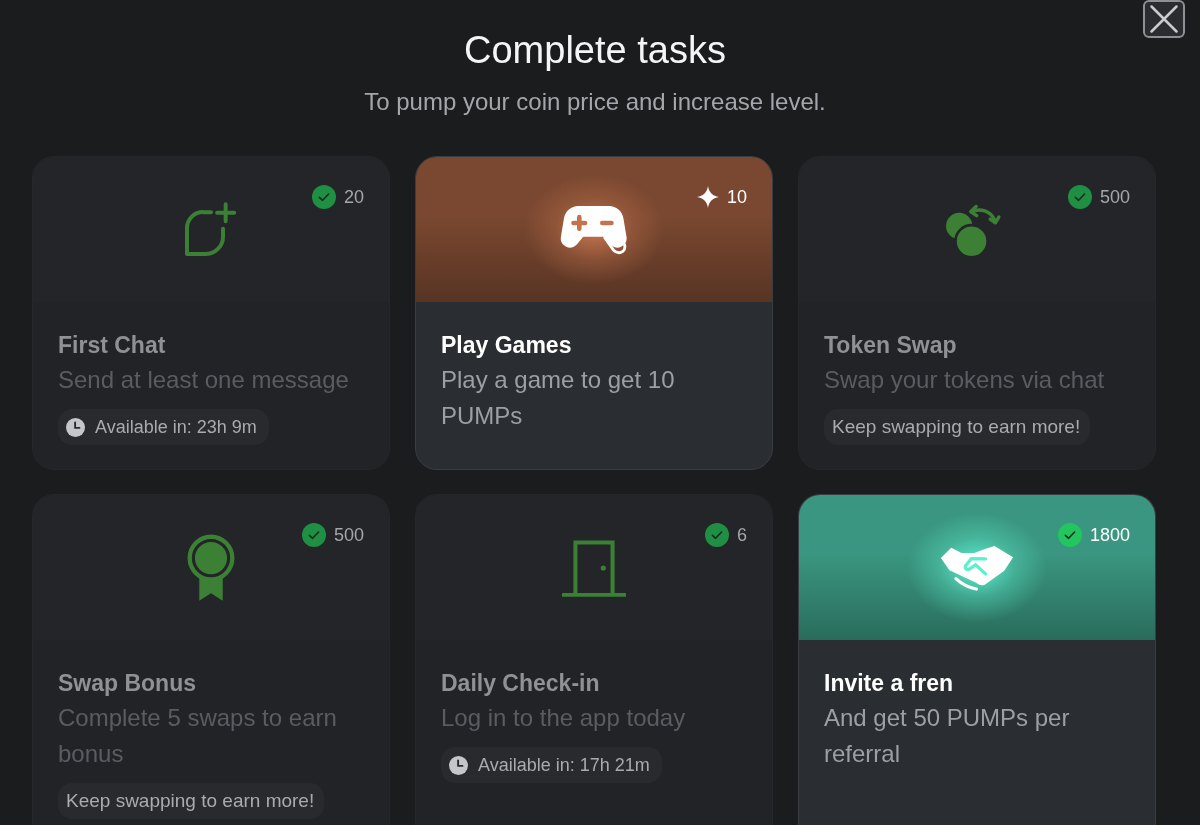  I want to click on task-description: Send at least one message, so click(204, 380).